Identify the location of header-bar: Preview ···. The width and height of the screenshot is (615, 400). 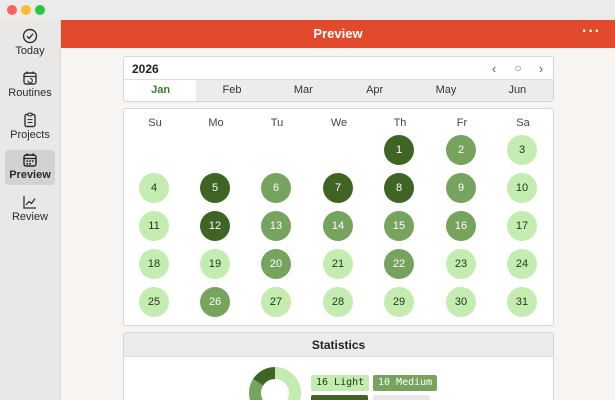
(338, 34).